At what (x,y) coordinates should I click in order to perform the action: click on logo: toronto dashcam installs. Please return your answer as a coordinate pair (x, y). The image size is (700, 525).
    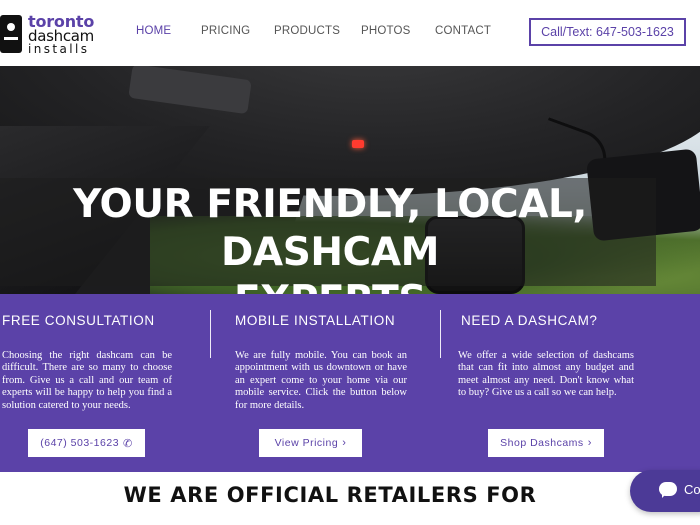
    Looking at the image, I should click on (50, 35).